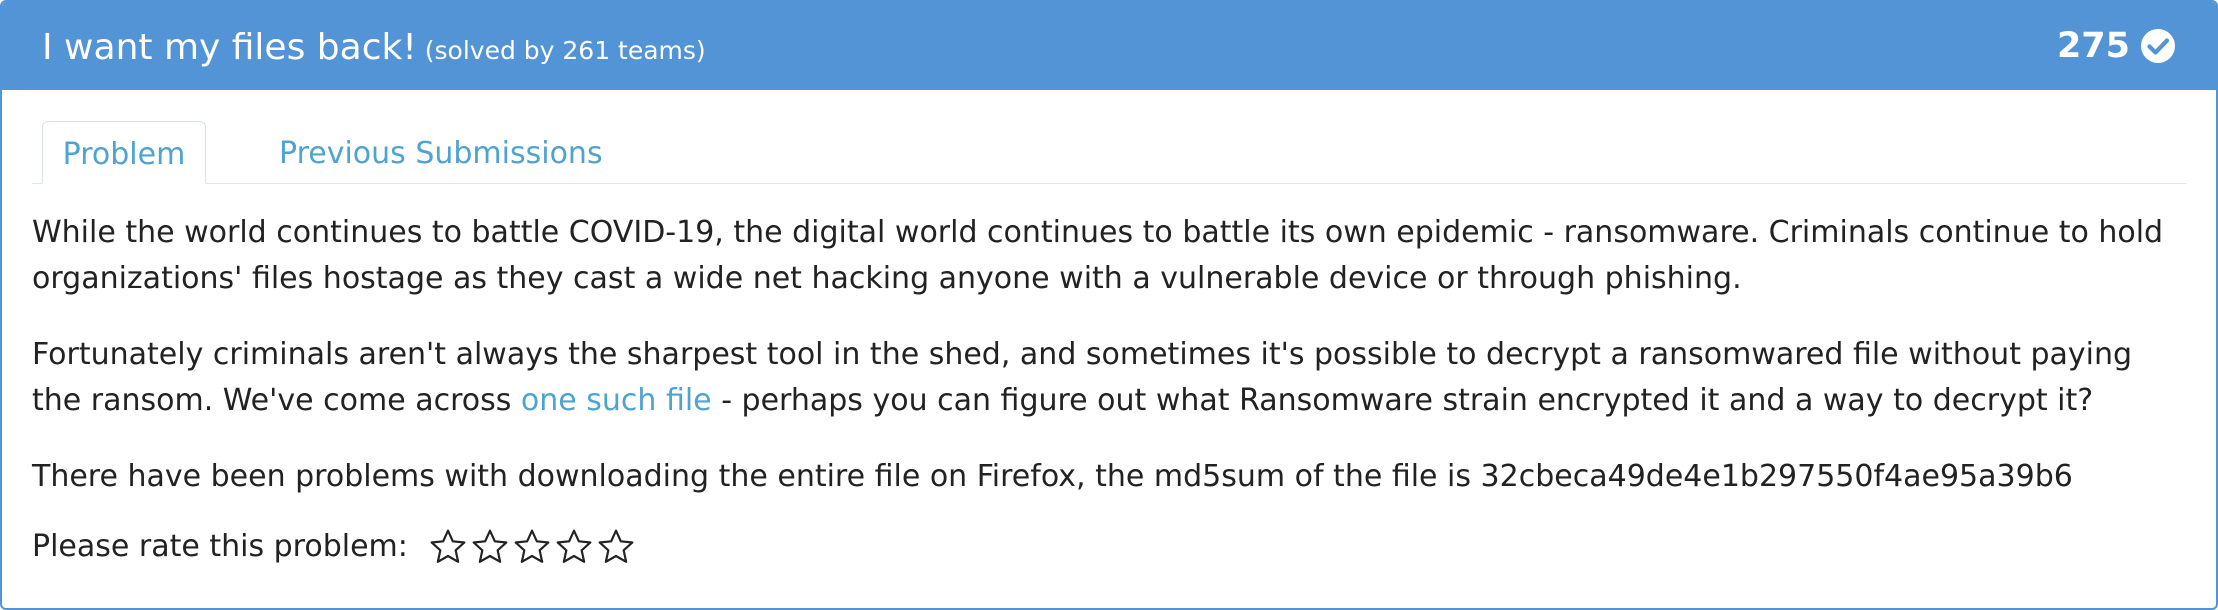 This screenshot has height=610, width=2218. I want to click on file-download-link: one such file, so click(616, 400).